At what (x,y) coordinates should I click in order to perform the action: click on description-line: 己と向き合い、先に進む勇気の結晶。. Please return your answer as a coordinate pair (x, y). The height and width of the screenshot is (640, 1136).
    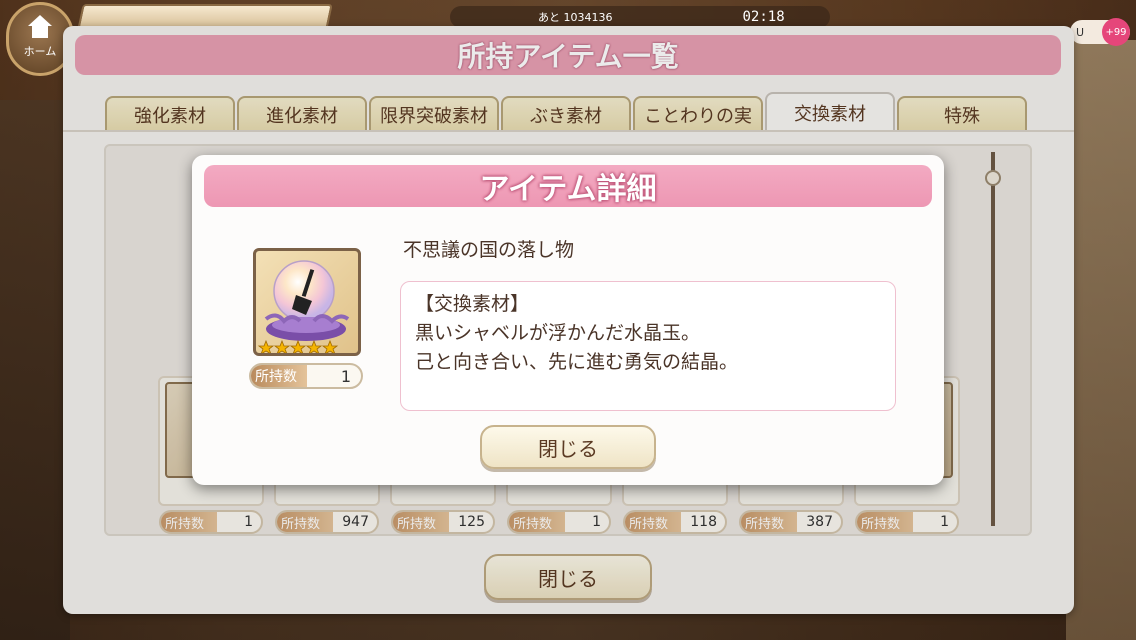
    Looking at the image, I should click on (577, 362).